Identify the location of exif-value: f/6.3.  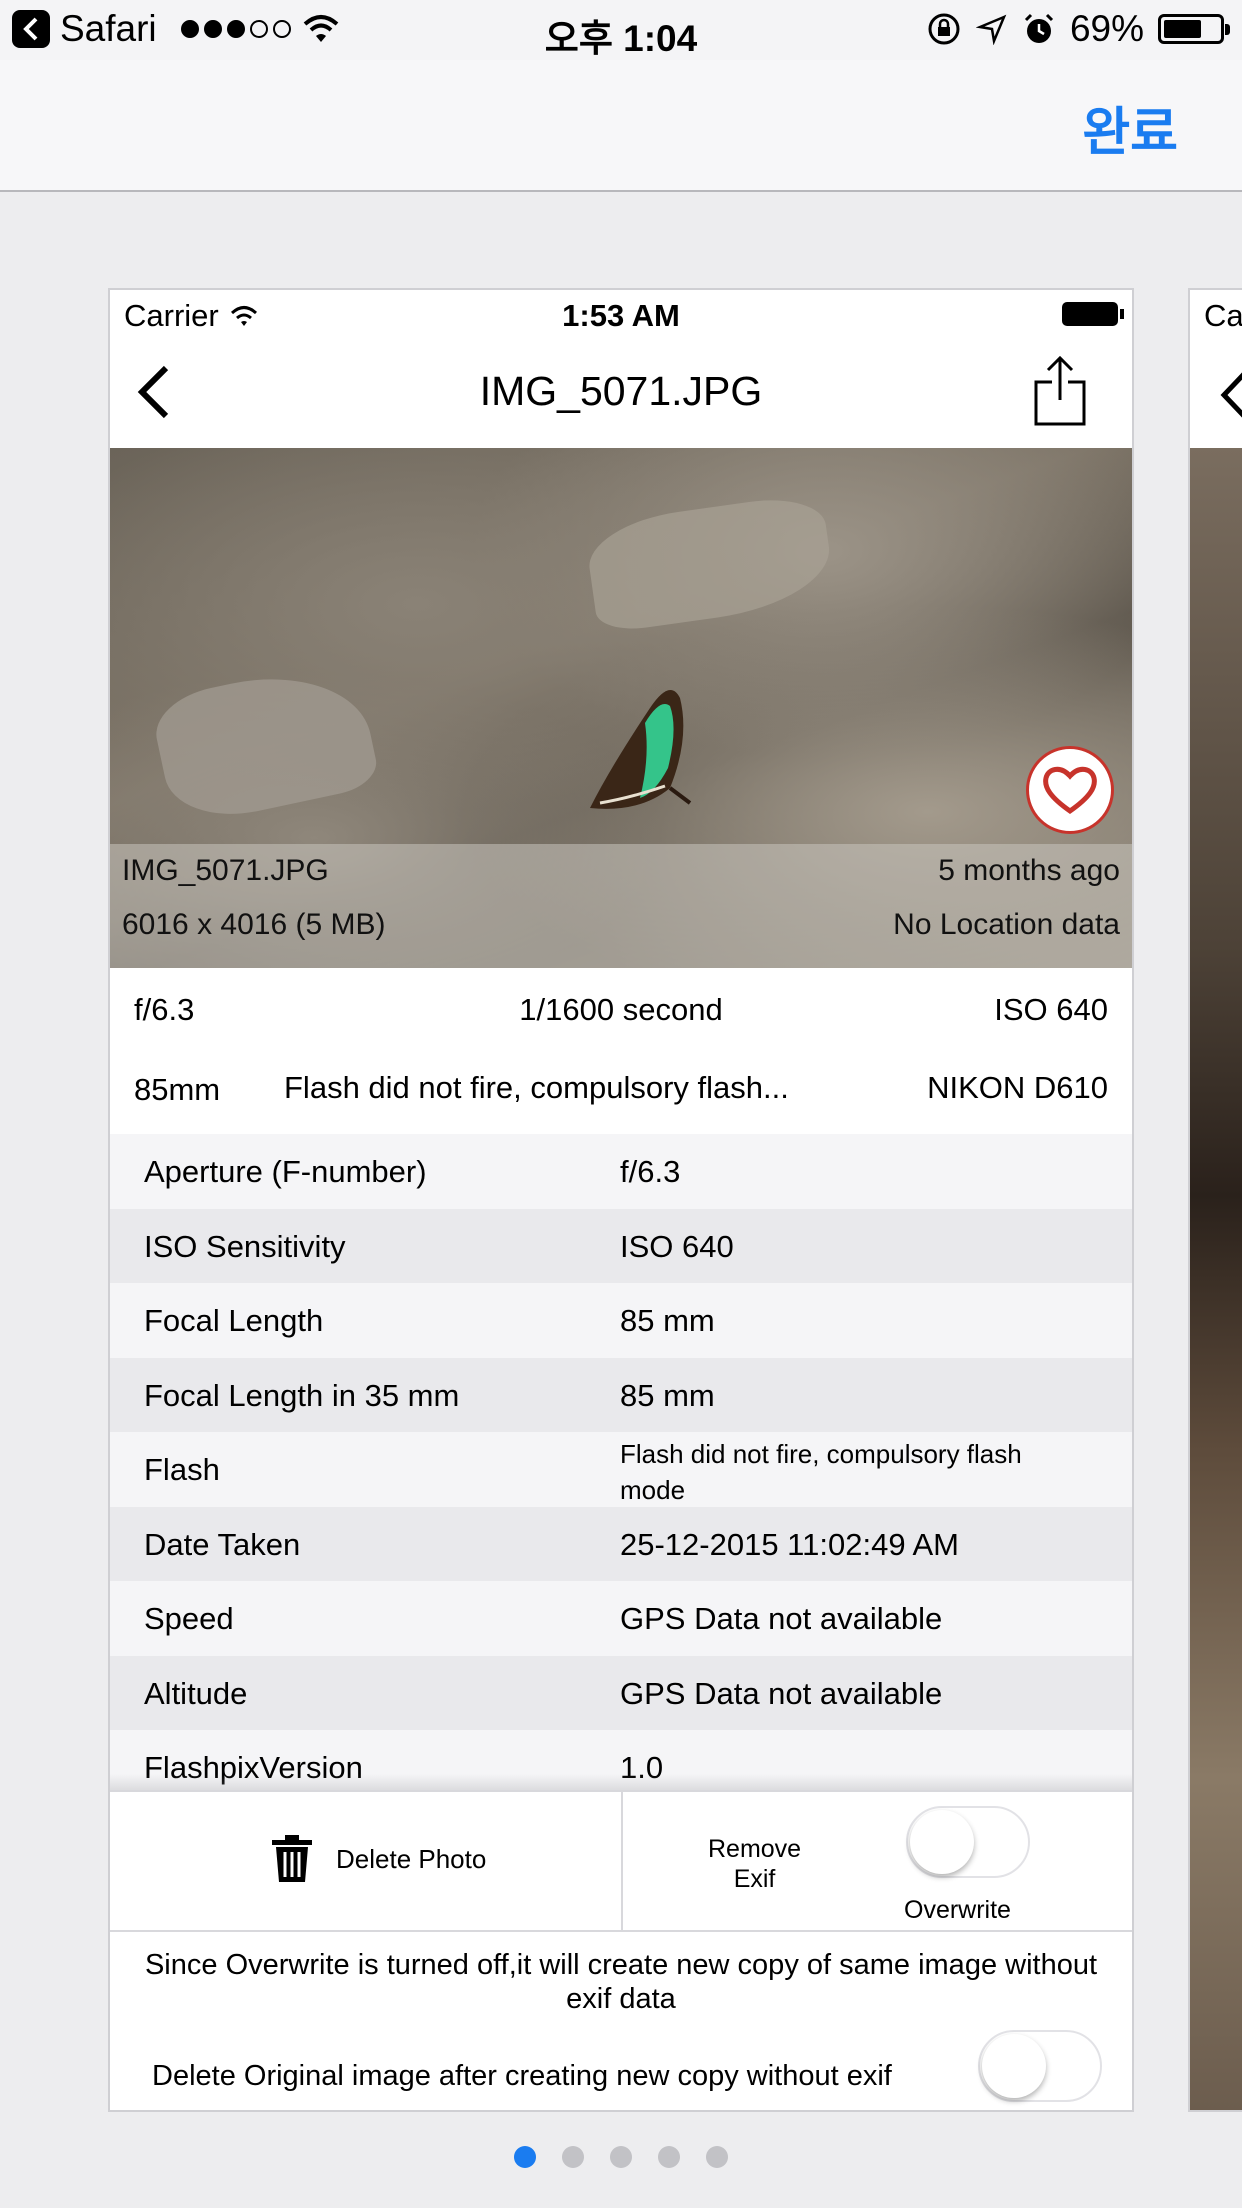
(650, 1171).